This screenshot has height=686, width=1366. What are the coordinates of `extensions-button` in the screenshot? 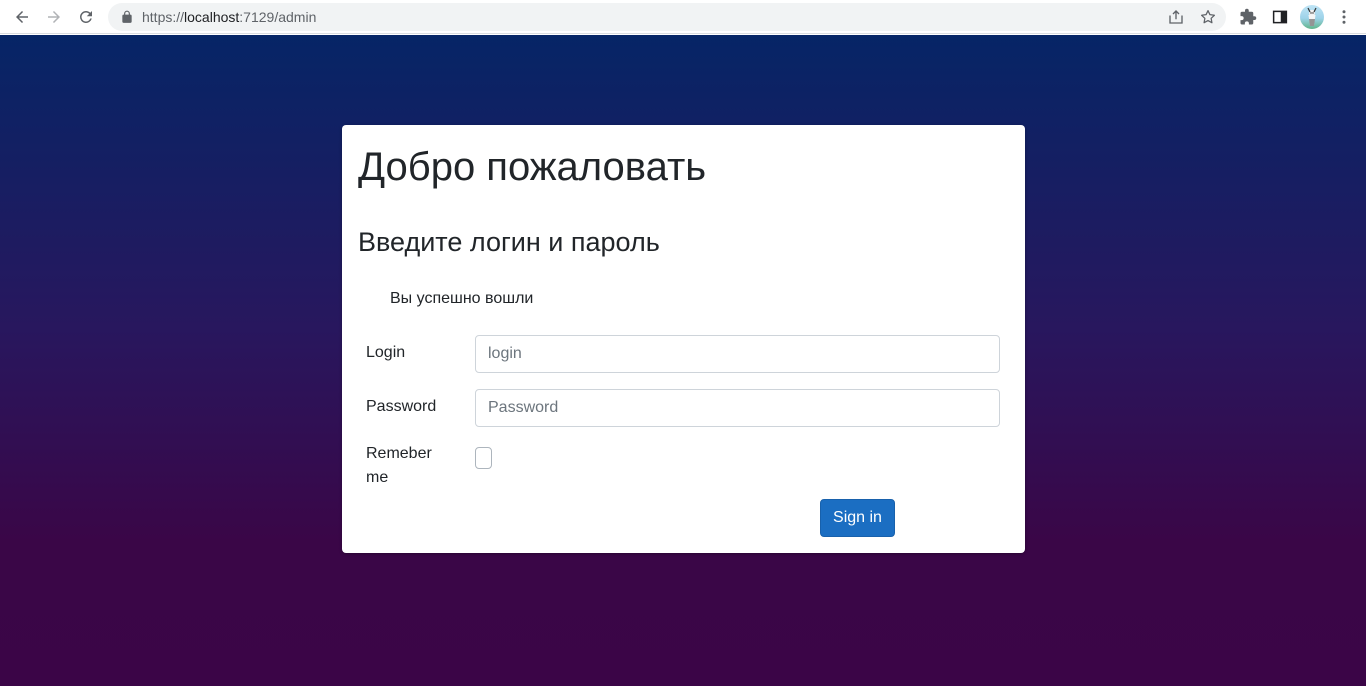 It's located at (1248, 17).